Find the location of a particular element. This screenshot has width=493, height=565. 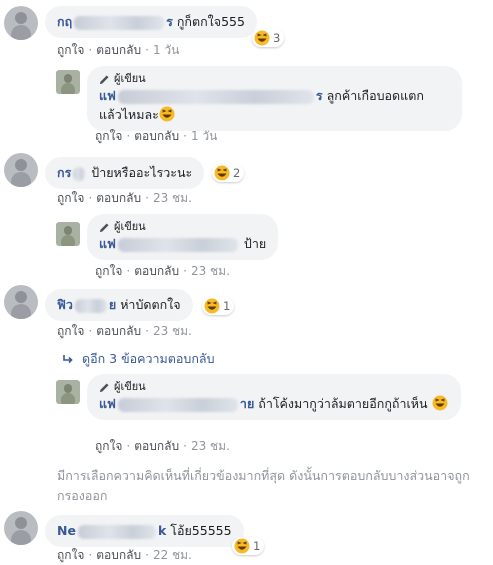

comment-text: กูก็ตกใจ555 is located at coordinates (210, 21).